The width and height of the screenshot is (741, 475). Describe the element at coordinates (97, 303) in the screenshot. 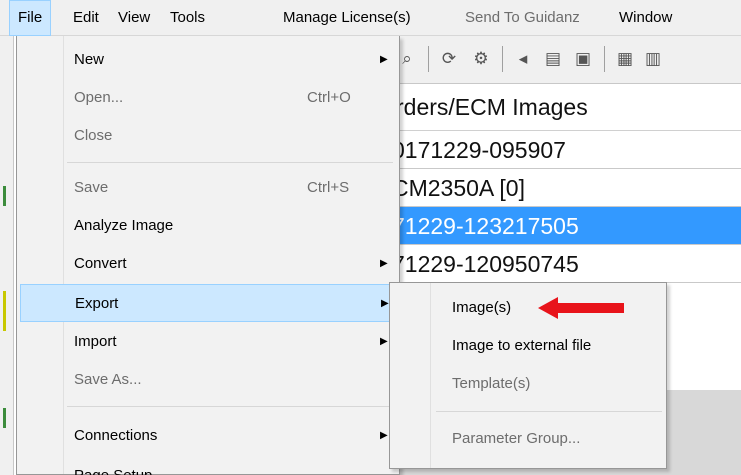

I see `menu-item-label: Export` at that location.